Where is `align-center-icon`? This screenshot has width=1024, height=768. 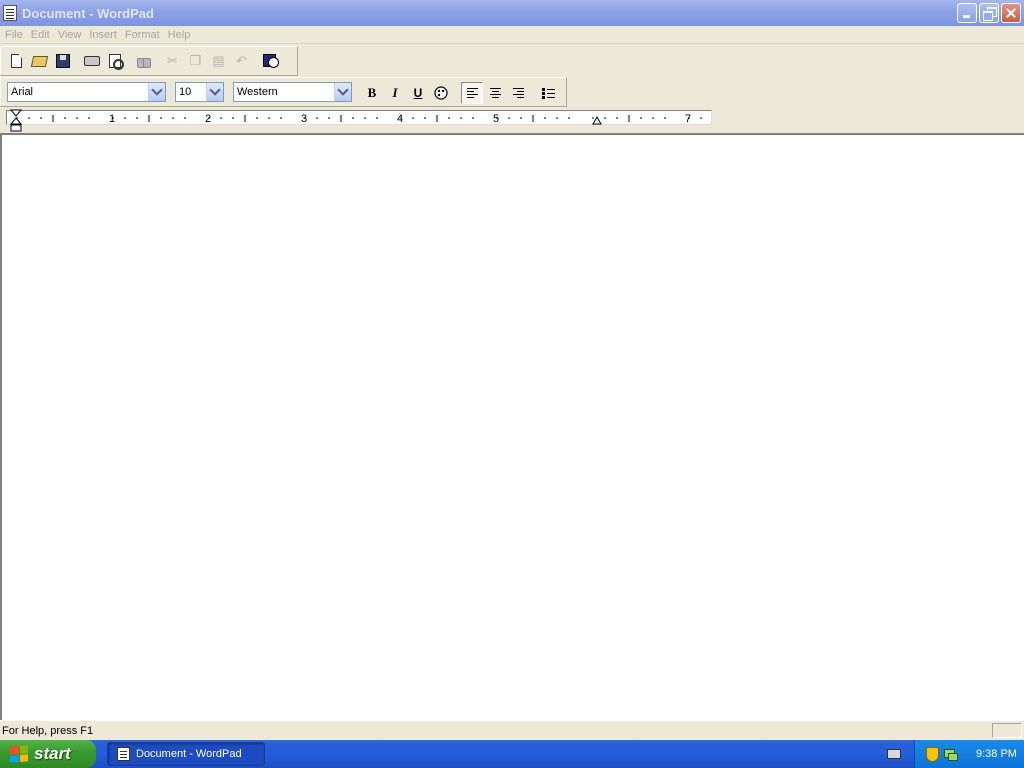
align-center-icon is located at coordinates (495, 93).